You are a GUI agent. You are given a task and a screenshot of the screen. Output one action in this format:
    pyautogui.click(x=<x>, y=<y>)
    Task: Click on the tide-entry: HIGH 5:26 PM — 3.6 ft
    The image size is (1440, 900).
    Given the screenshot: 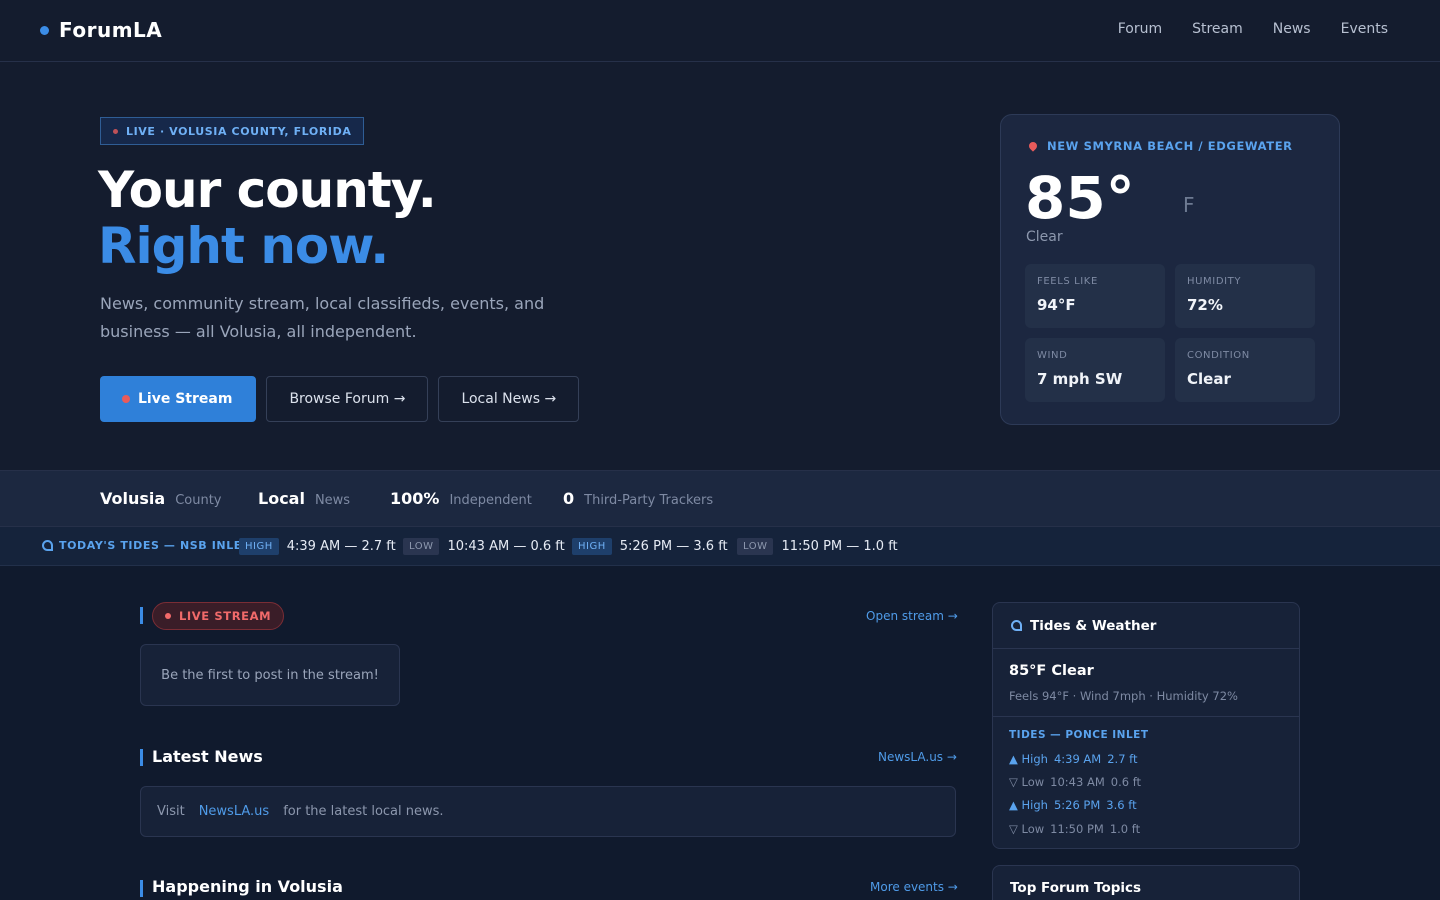 What is the action you would take?
    pyautogui.click(x=650, y=546)
    